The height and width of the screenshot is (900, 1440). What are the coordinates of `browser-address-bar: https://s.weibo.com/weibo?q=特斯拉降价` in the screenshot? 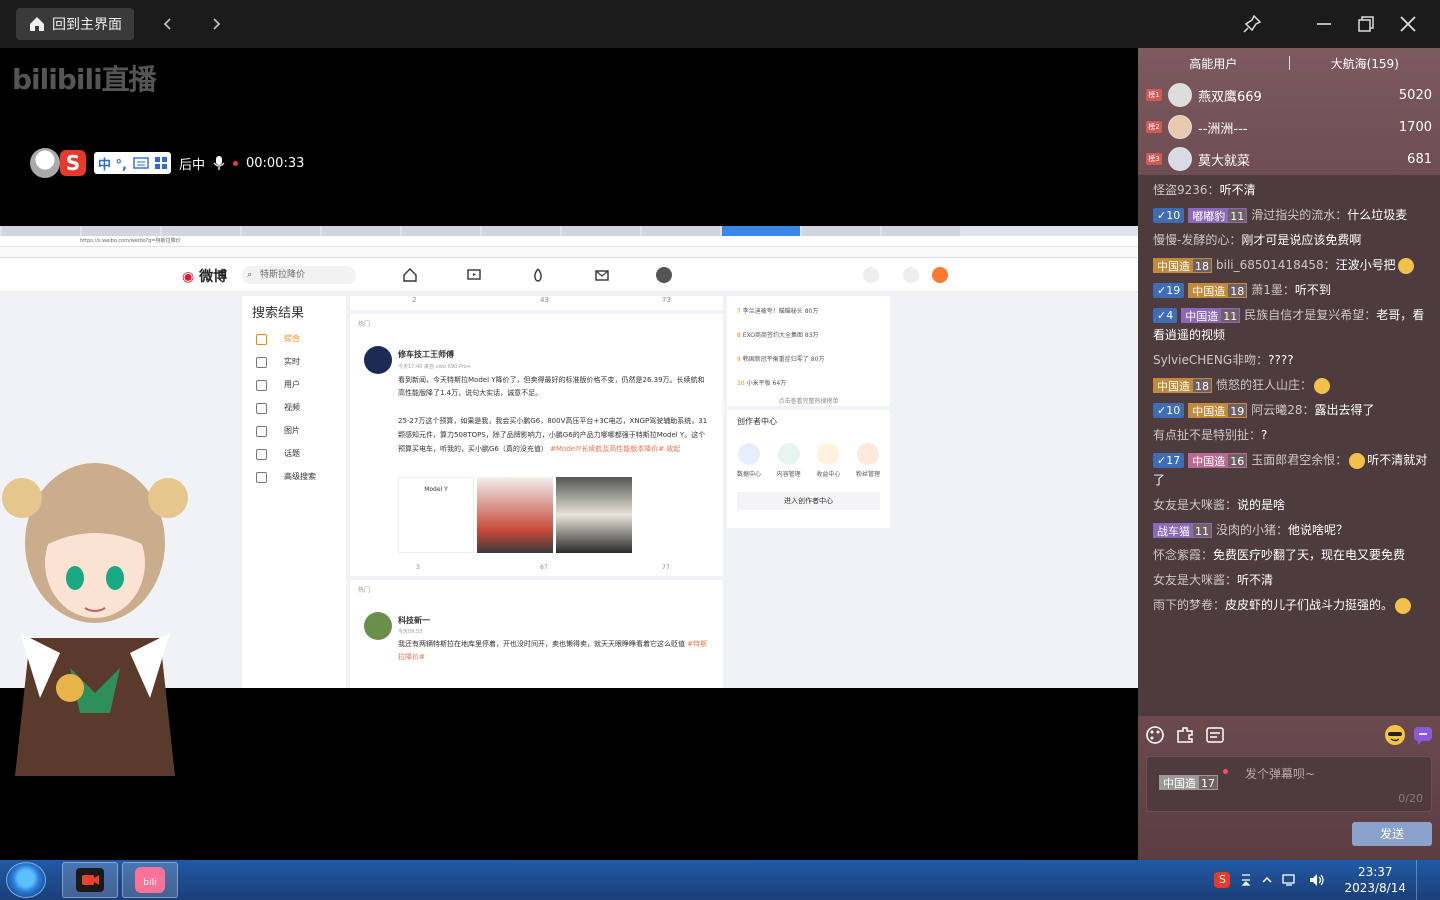 It's located at (569, 241).